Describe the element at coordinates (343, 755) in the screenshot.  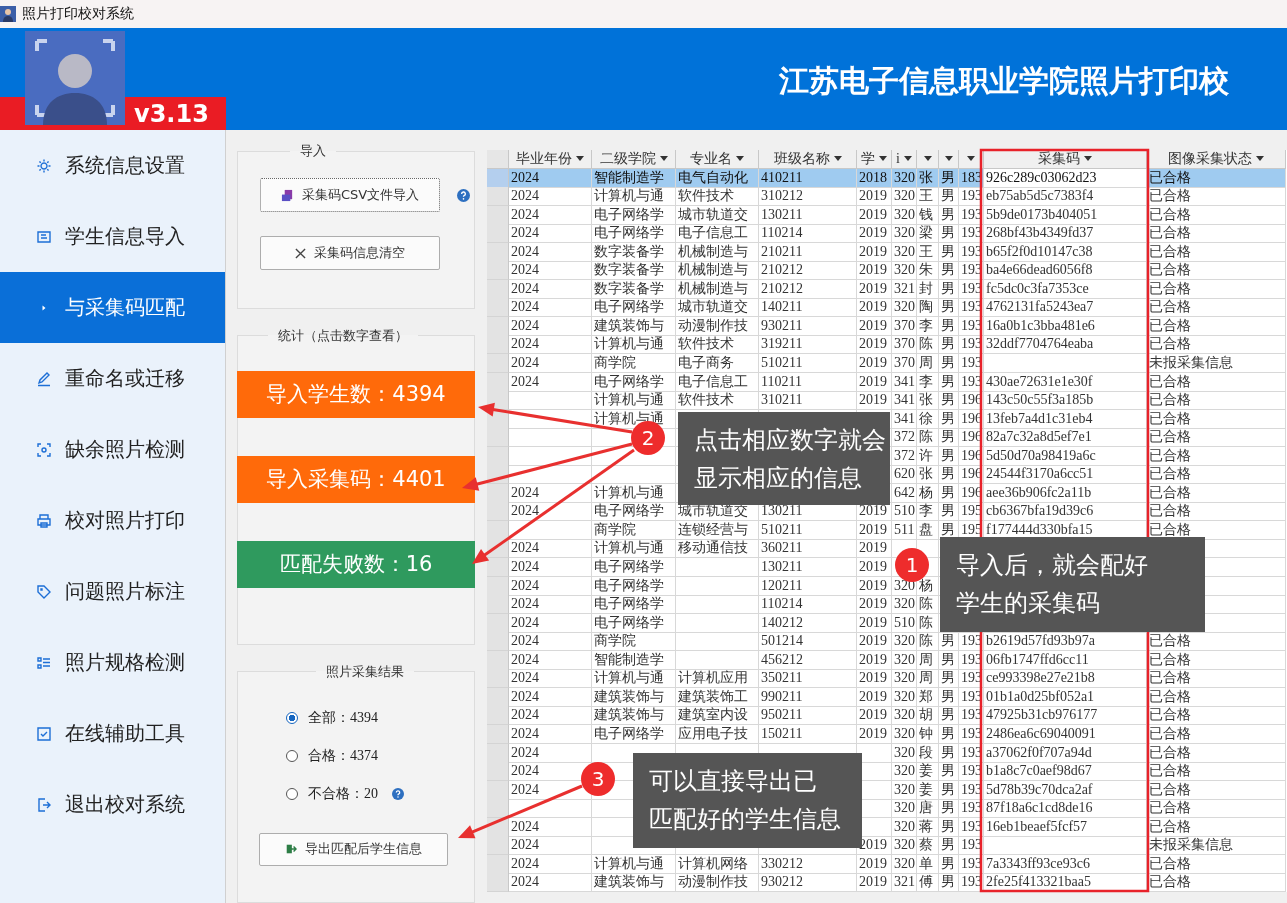
I see `radio-label: 合格：4374` at that location.